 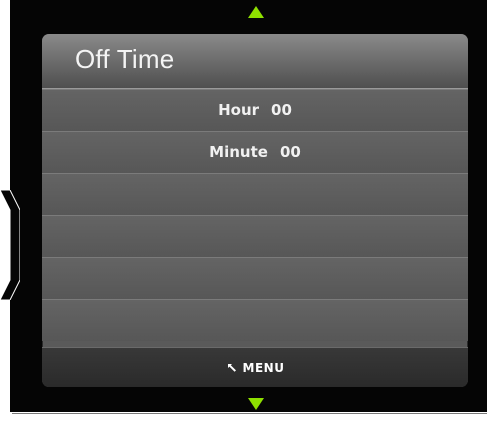 I want to click on triangle-up-icon, so click(x=256, y=12).